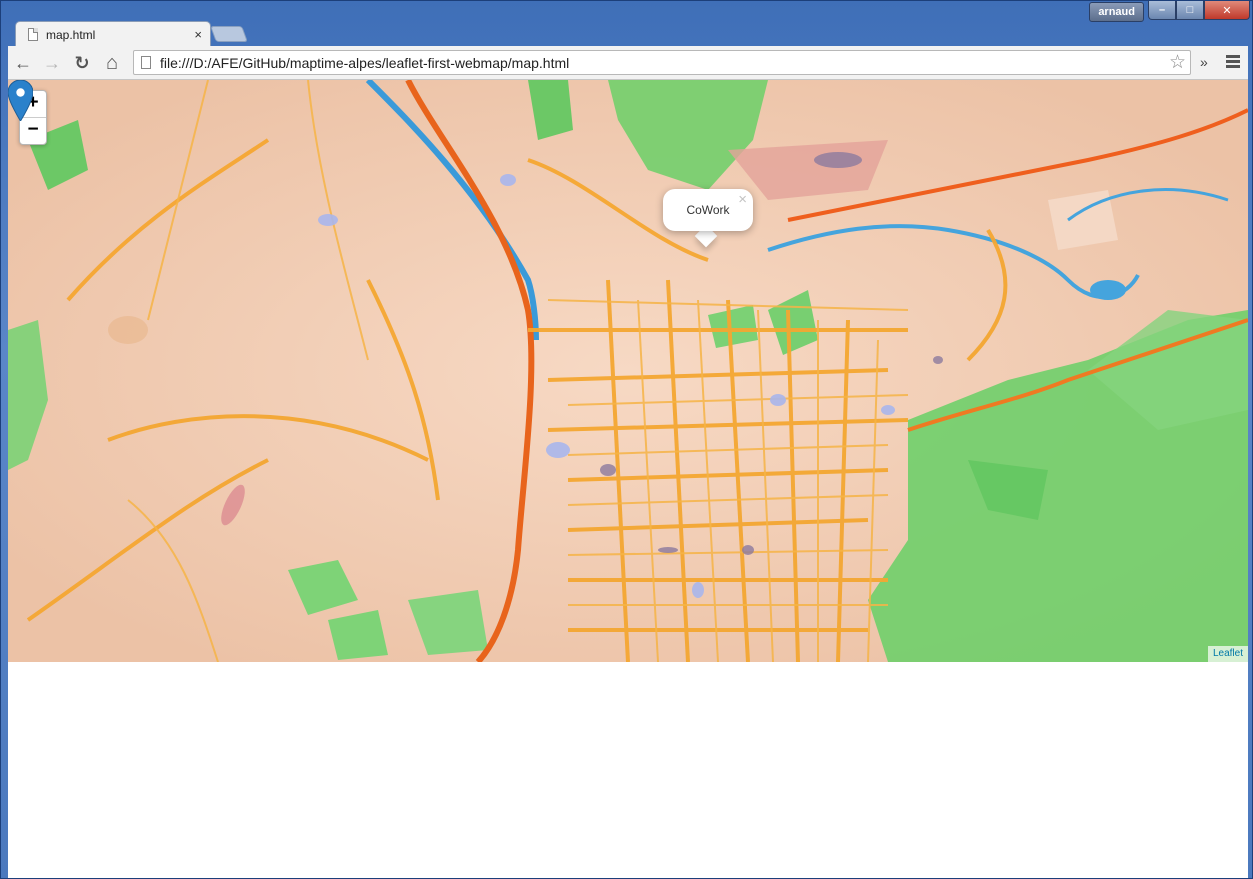 This screenshot has width=1253, height=879. Describe the element at coordinates (52, 63) in the screenshot. I see `forward-button: →` at that location.